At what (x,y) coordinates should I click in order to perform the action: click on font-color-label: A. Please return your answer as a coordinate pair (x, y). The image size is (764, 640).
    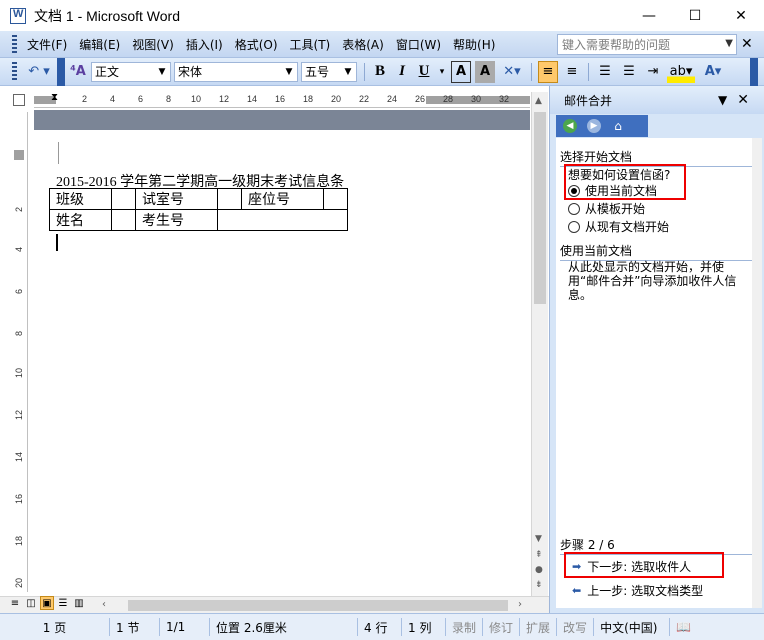
    Looking at the image, I should click on (709, 71).